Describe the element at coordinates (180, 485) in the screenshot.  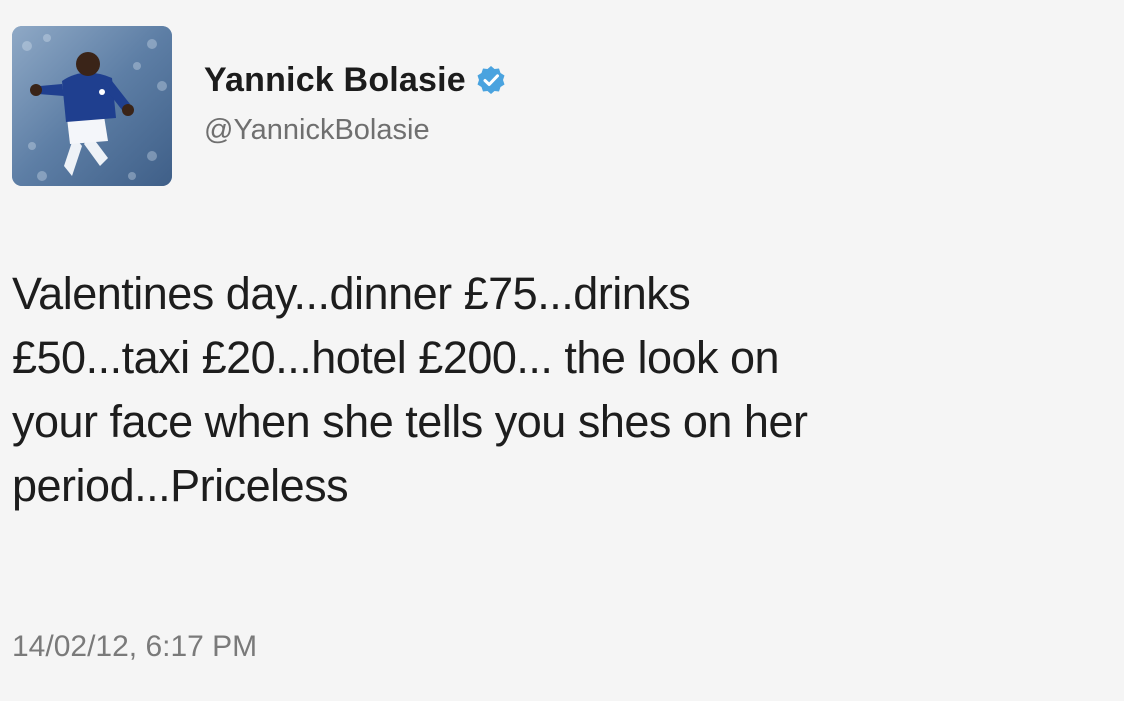
I see `tweet-text-line: period...Priceless` at that location.